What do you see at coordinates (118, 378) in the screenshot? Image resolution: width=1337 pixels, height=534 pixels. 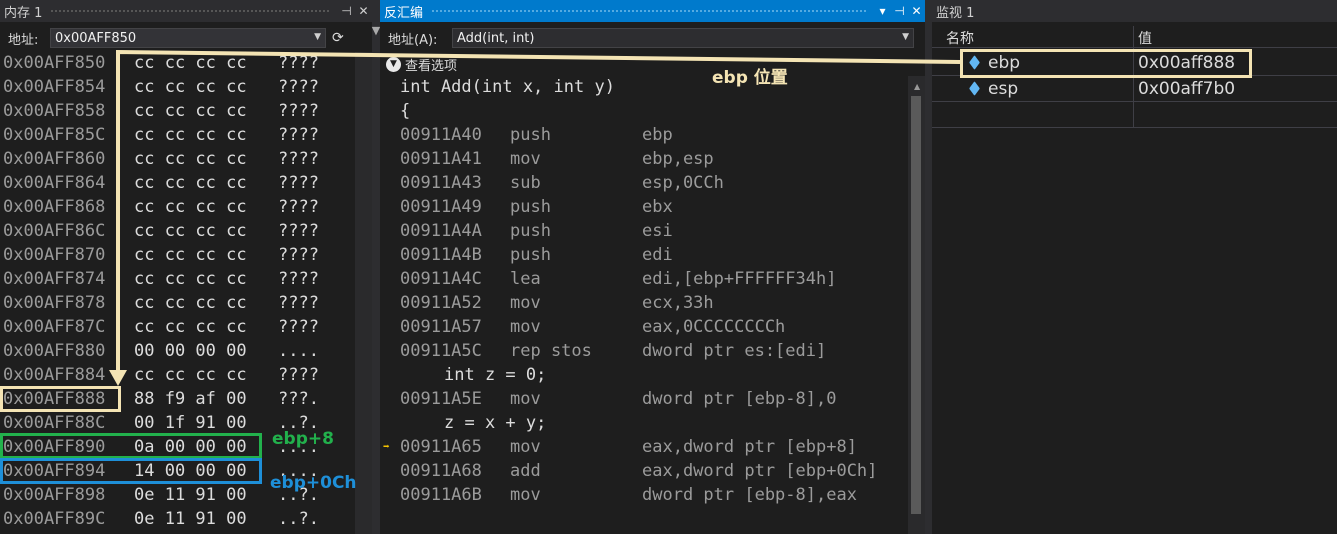 I see `arrow-head-icon` at bounding box center [118, 378].